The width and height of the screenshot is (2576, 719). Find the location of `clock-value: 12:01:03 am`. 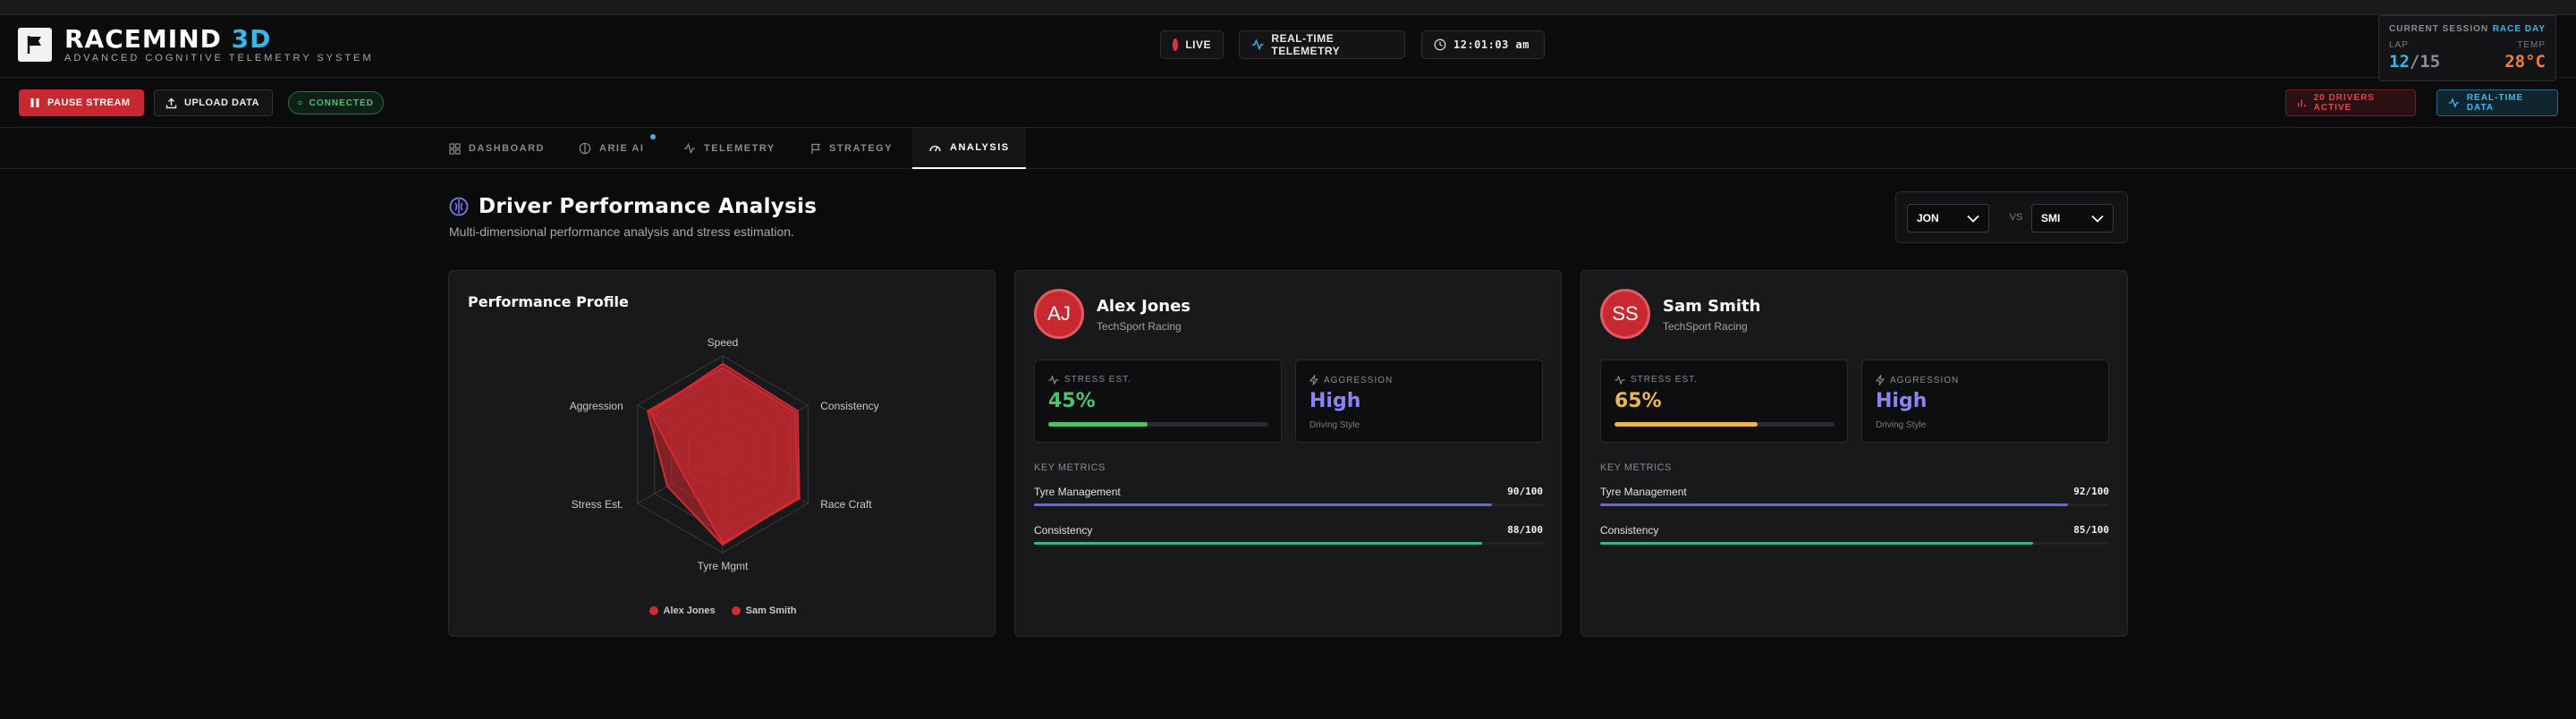

clock-value: 12:01:03 am is located at coordinates (1491, 44).